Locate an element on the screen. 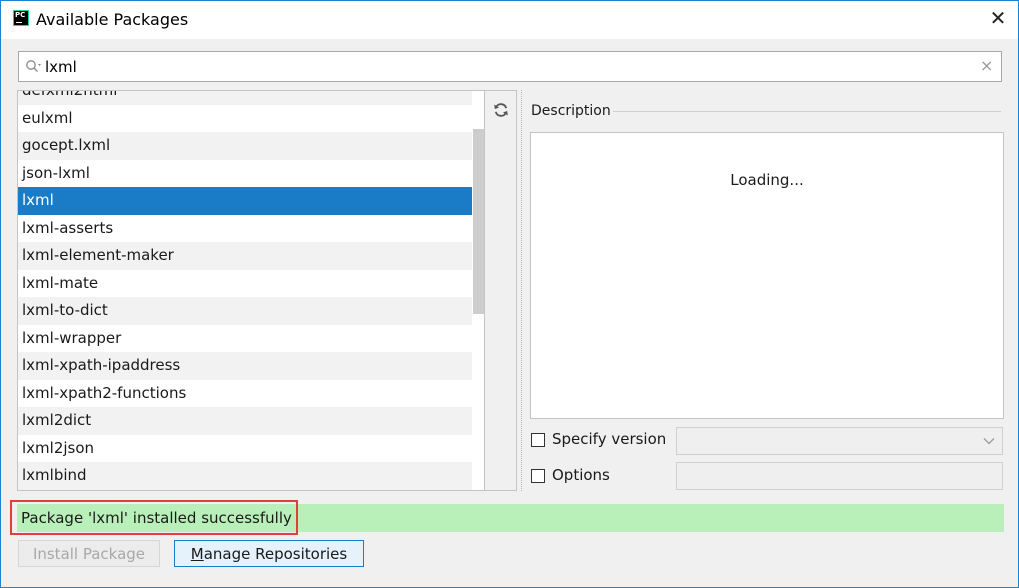 This screenshot has height=588, width=1019. search-field: × is located at coordinates (510, 66).